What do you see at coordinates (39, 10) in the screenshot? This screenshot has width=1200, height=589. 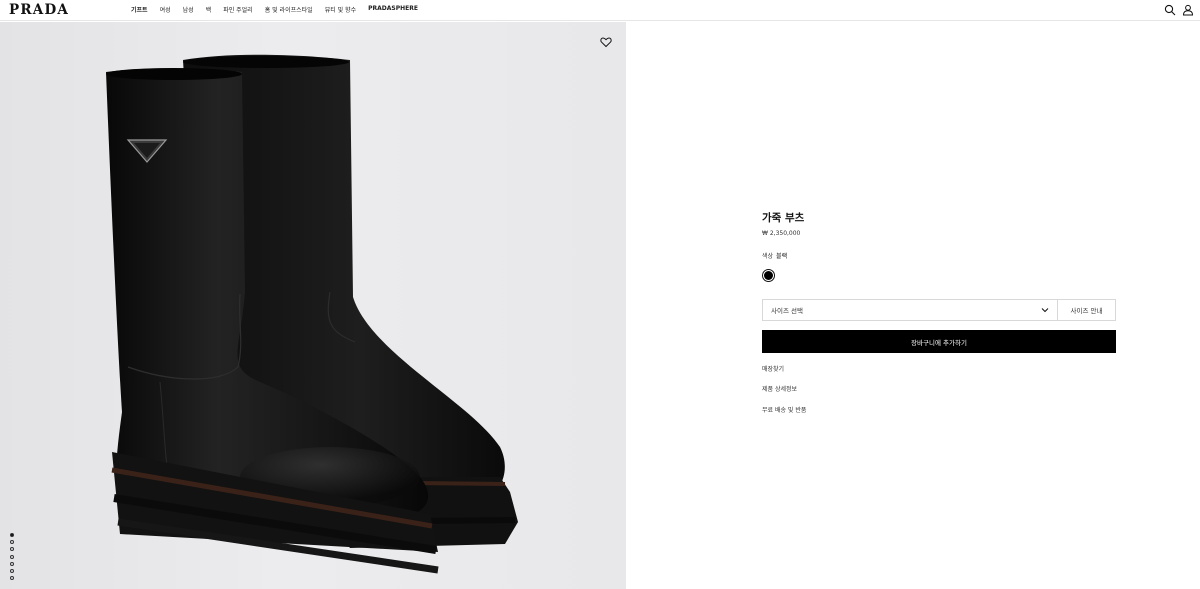 I see `prada-logo: PRADA` at bounding box center [39, 10].